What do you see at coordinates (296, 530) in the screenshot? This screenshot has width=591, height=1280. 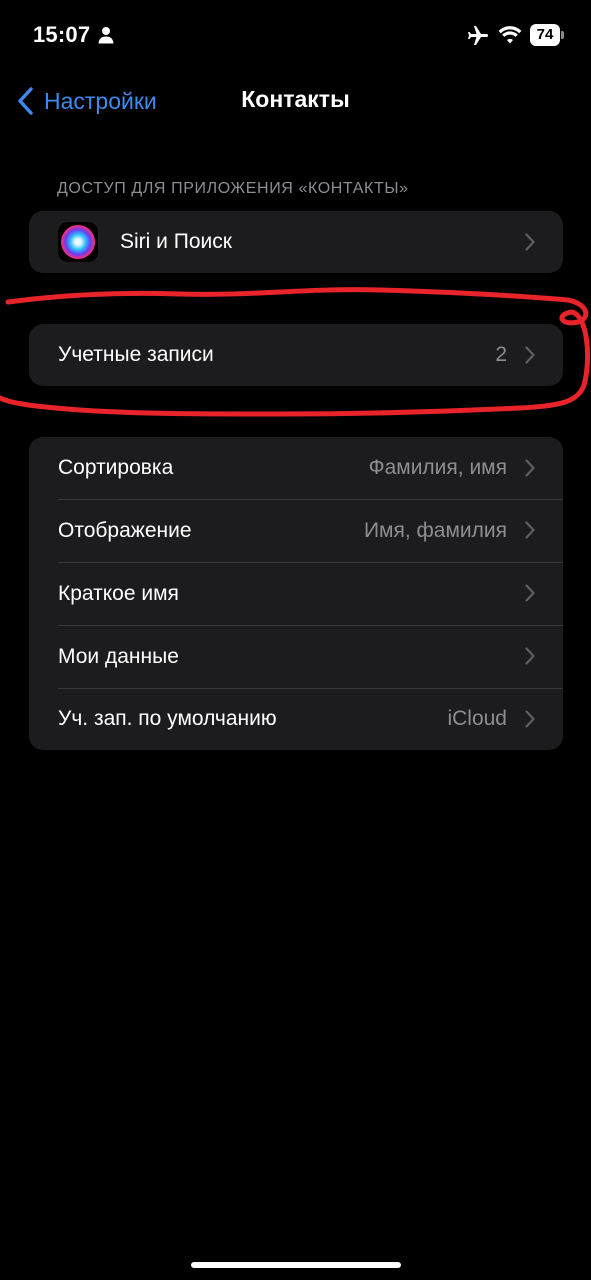 I see `display-order-row: Отображение Имя, фамилия` at bounding box center [296, 530].